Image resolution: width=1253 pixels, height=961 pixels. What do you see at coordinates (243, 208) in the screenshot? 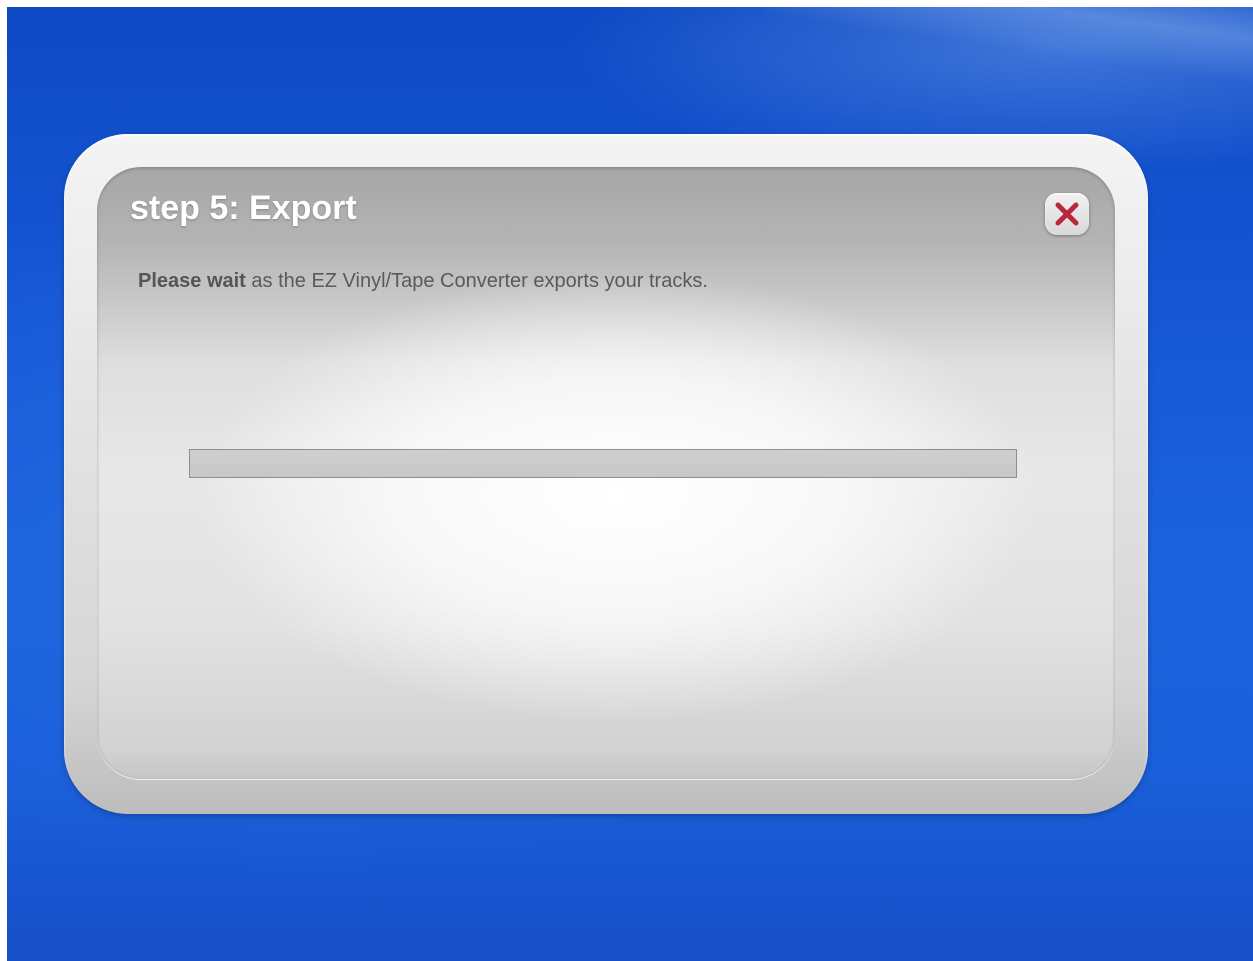
I see `dialog-title: step 5: Export` at bounding box center [243, 208].